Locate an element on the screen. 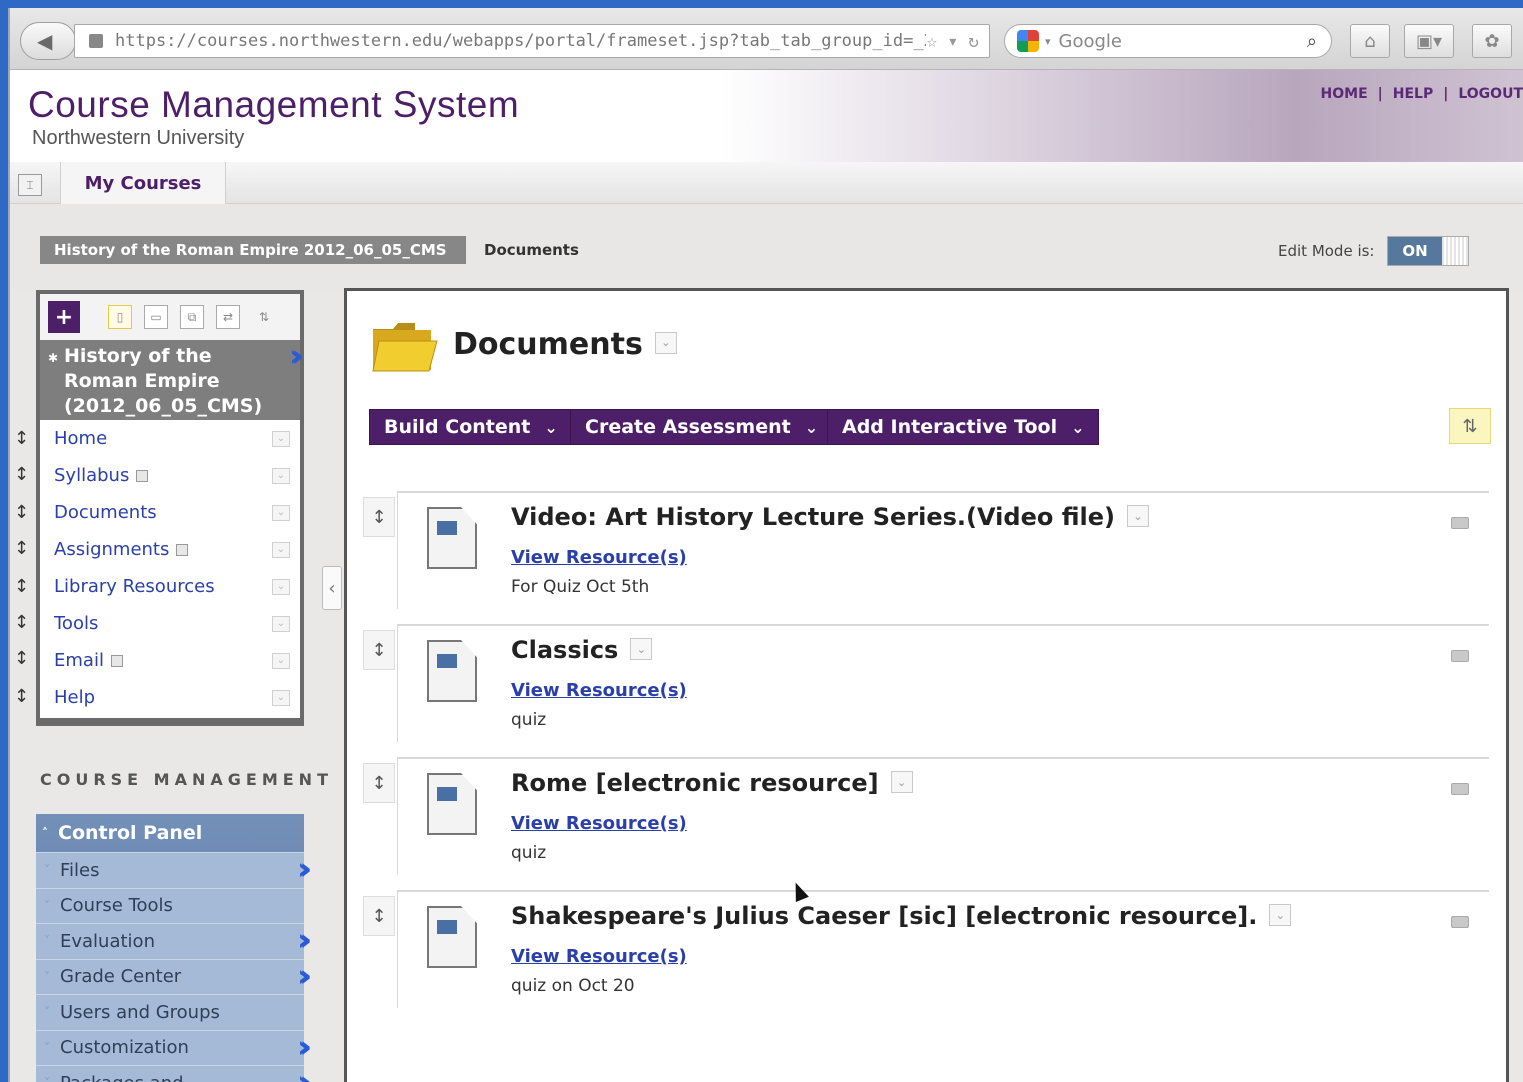  edit-mode-toggle: ON is located at coordinates (1428, 251).